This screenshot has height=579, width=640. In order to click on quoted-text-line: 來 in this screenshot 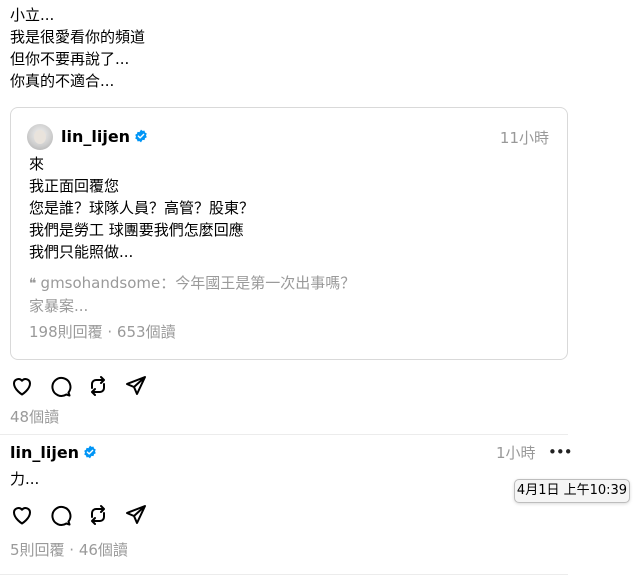, I will do `click(37, 164)`.